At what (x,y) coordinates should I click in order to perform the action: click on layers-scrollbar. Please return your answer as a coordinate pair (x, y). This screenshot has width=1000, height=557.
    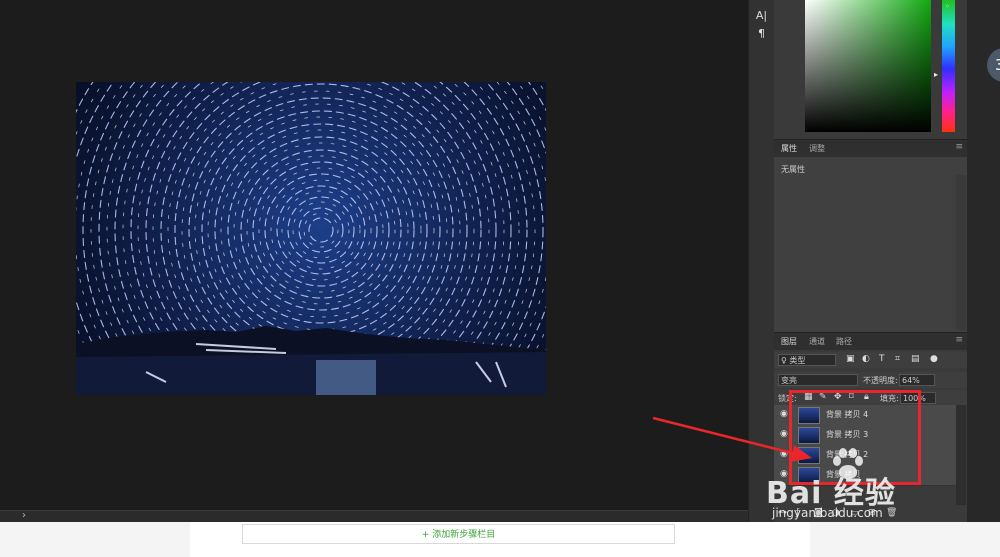
    Looking at the image, I should click on (961, 455).